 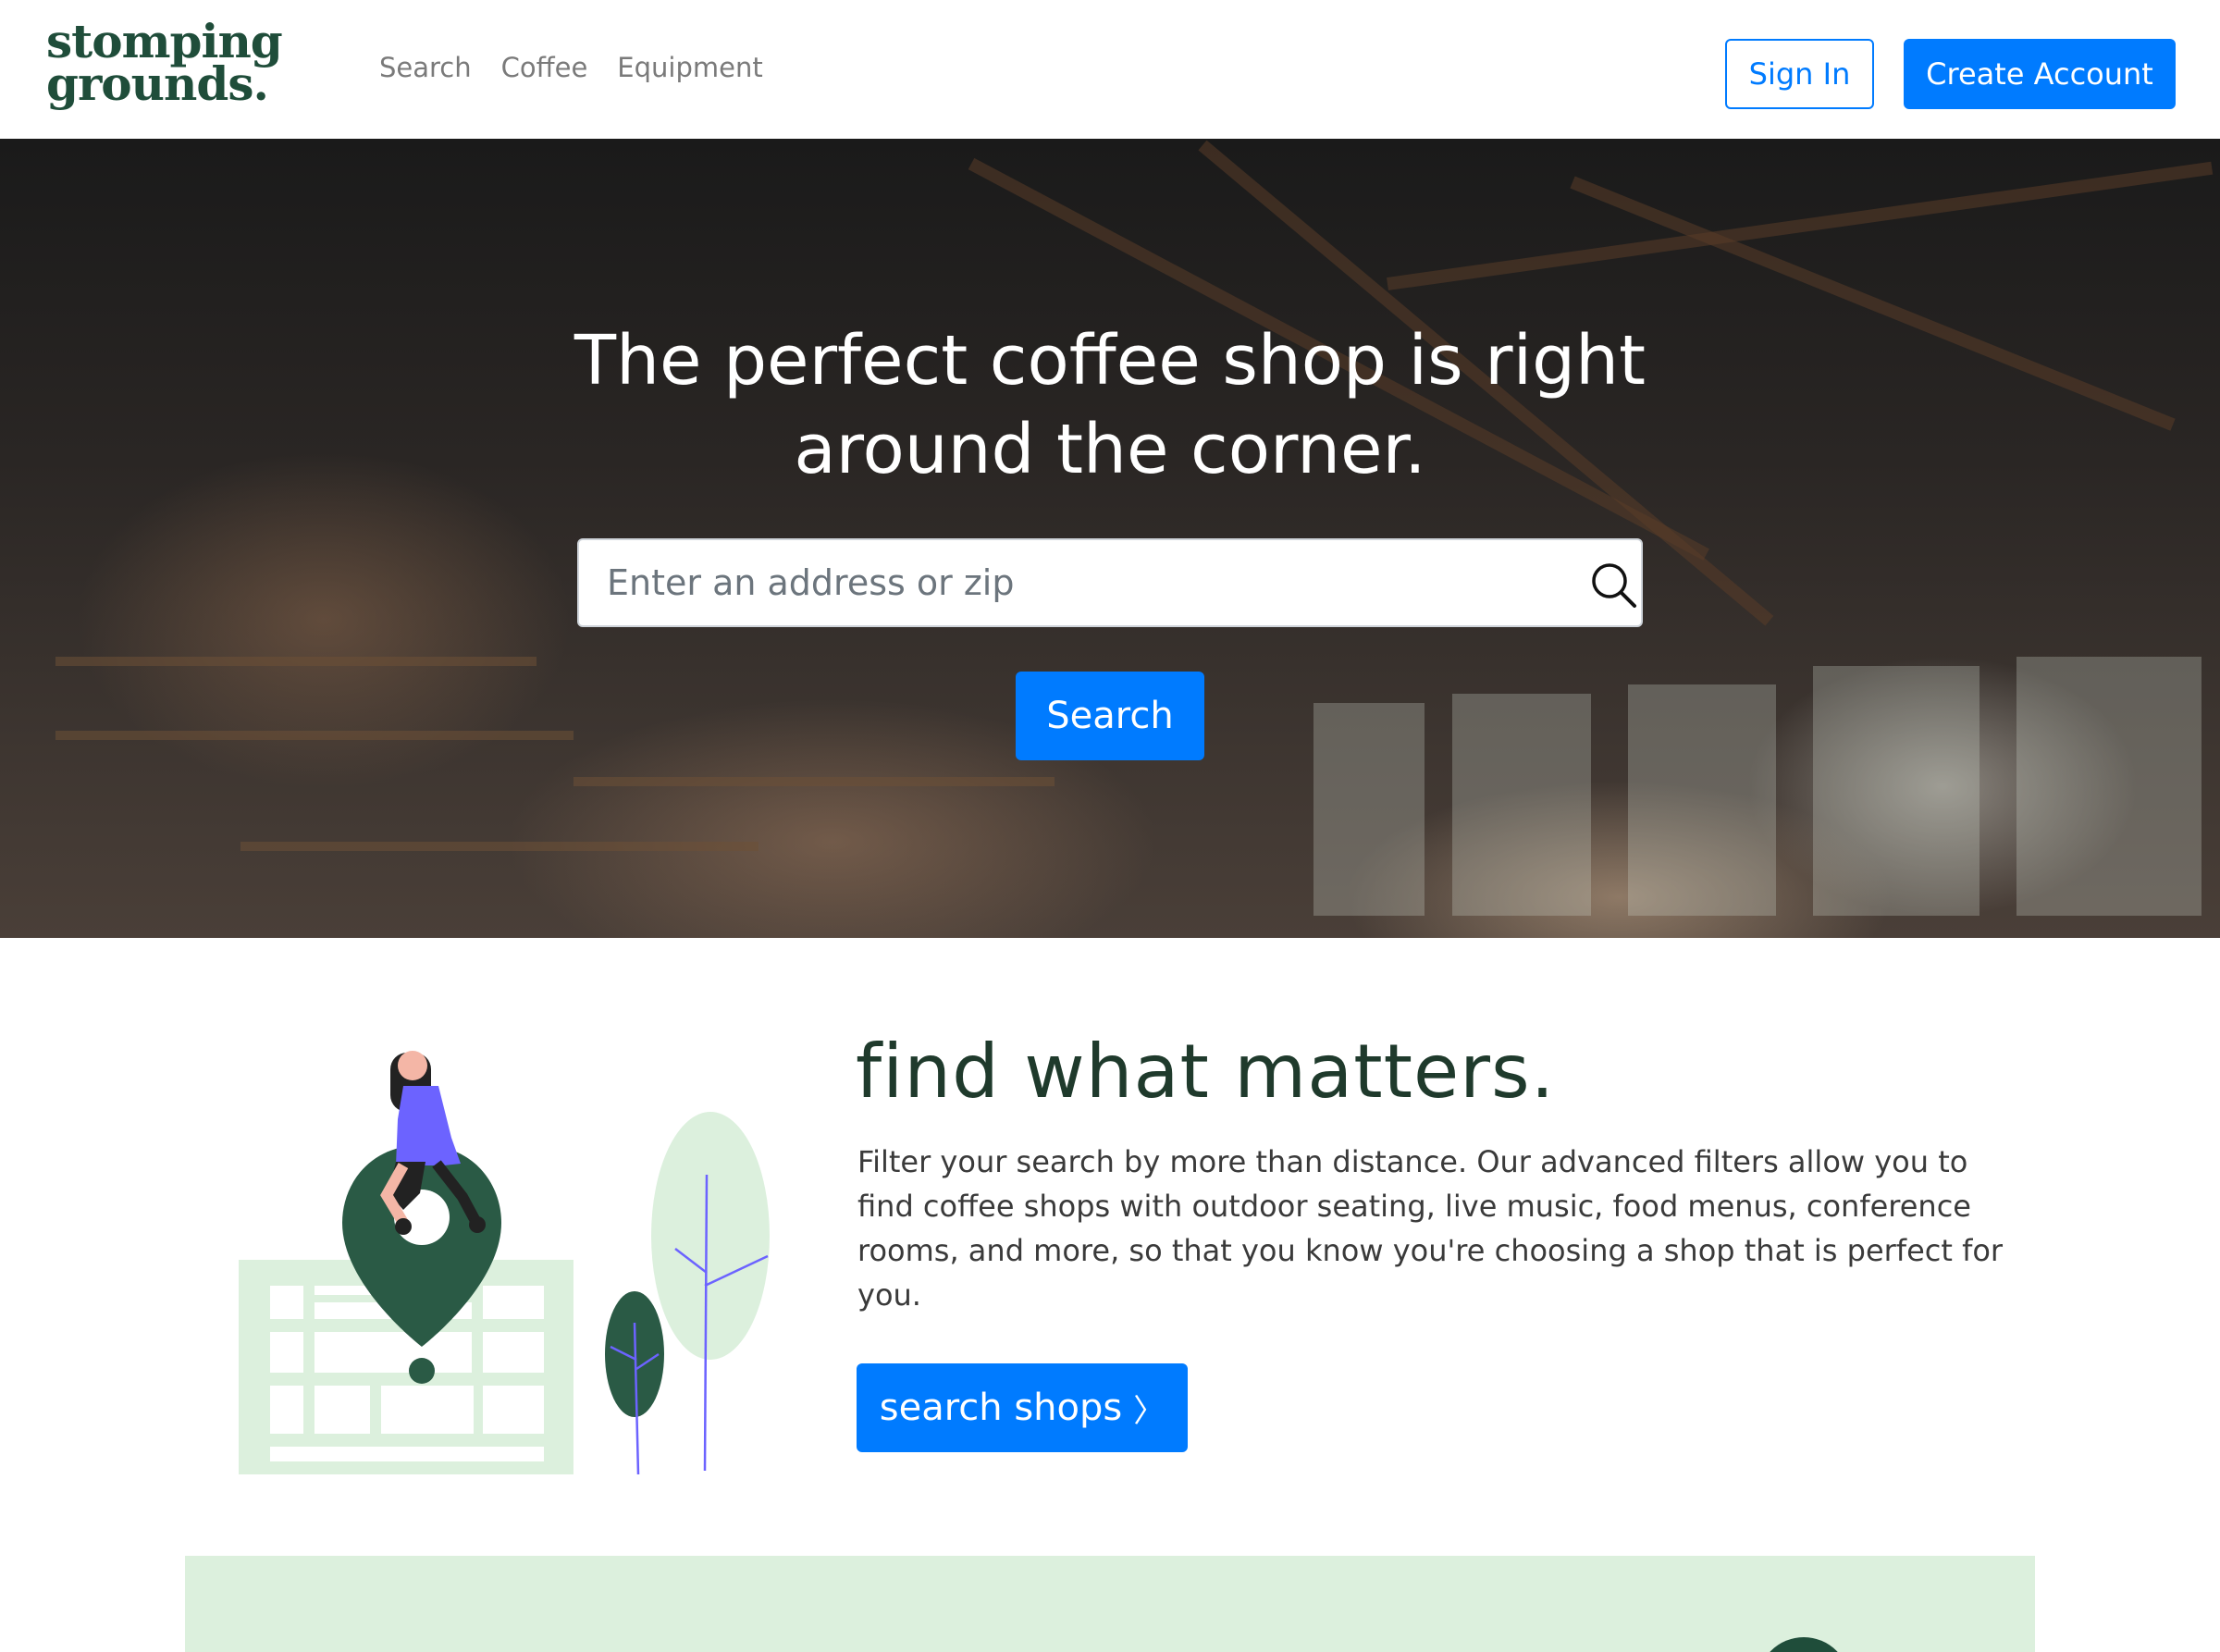 What do you see at coordinates (1110, 1604) in the screenshot?
I see `next-section-band` at bounding box center [1110, 1604].